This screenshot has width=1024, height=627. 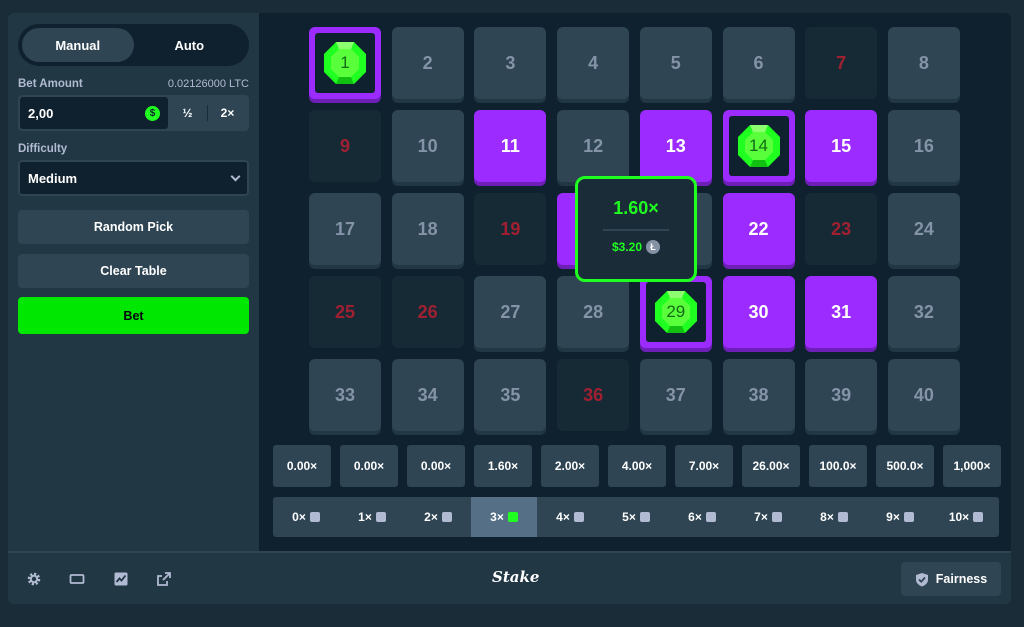 I want to click on tile-number: 37, so click(x=675, y=394).